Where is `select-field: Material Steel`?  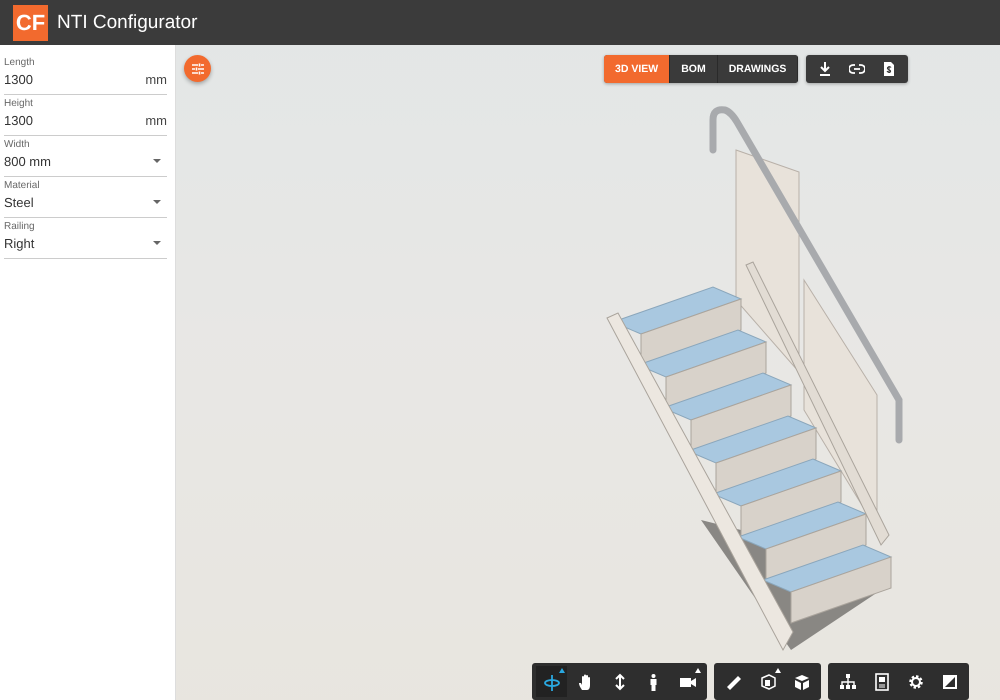
select-field: Material Steel is located at coordinates (85, 197).